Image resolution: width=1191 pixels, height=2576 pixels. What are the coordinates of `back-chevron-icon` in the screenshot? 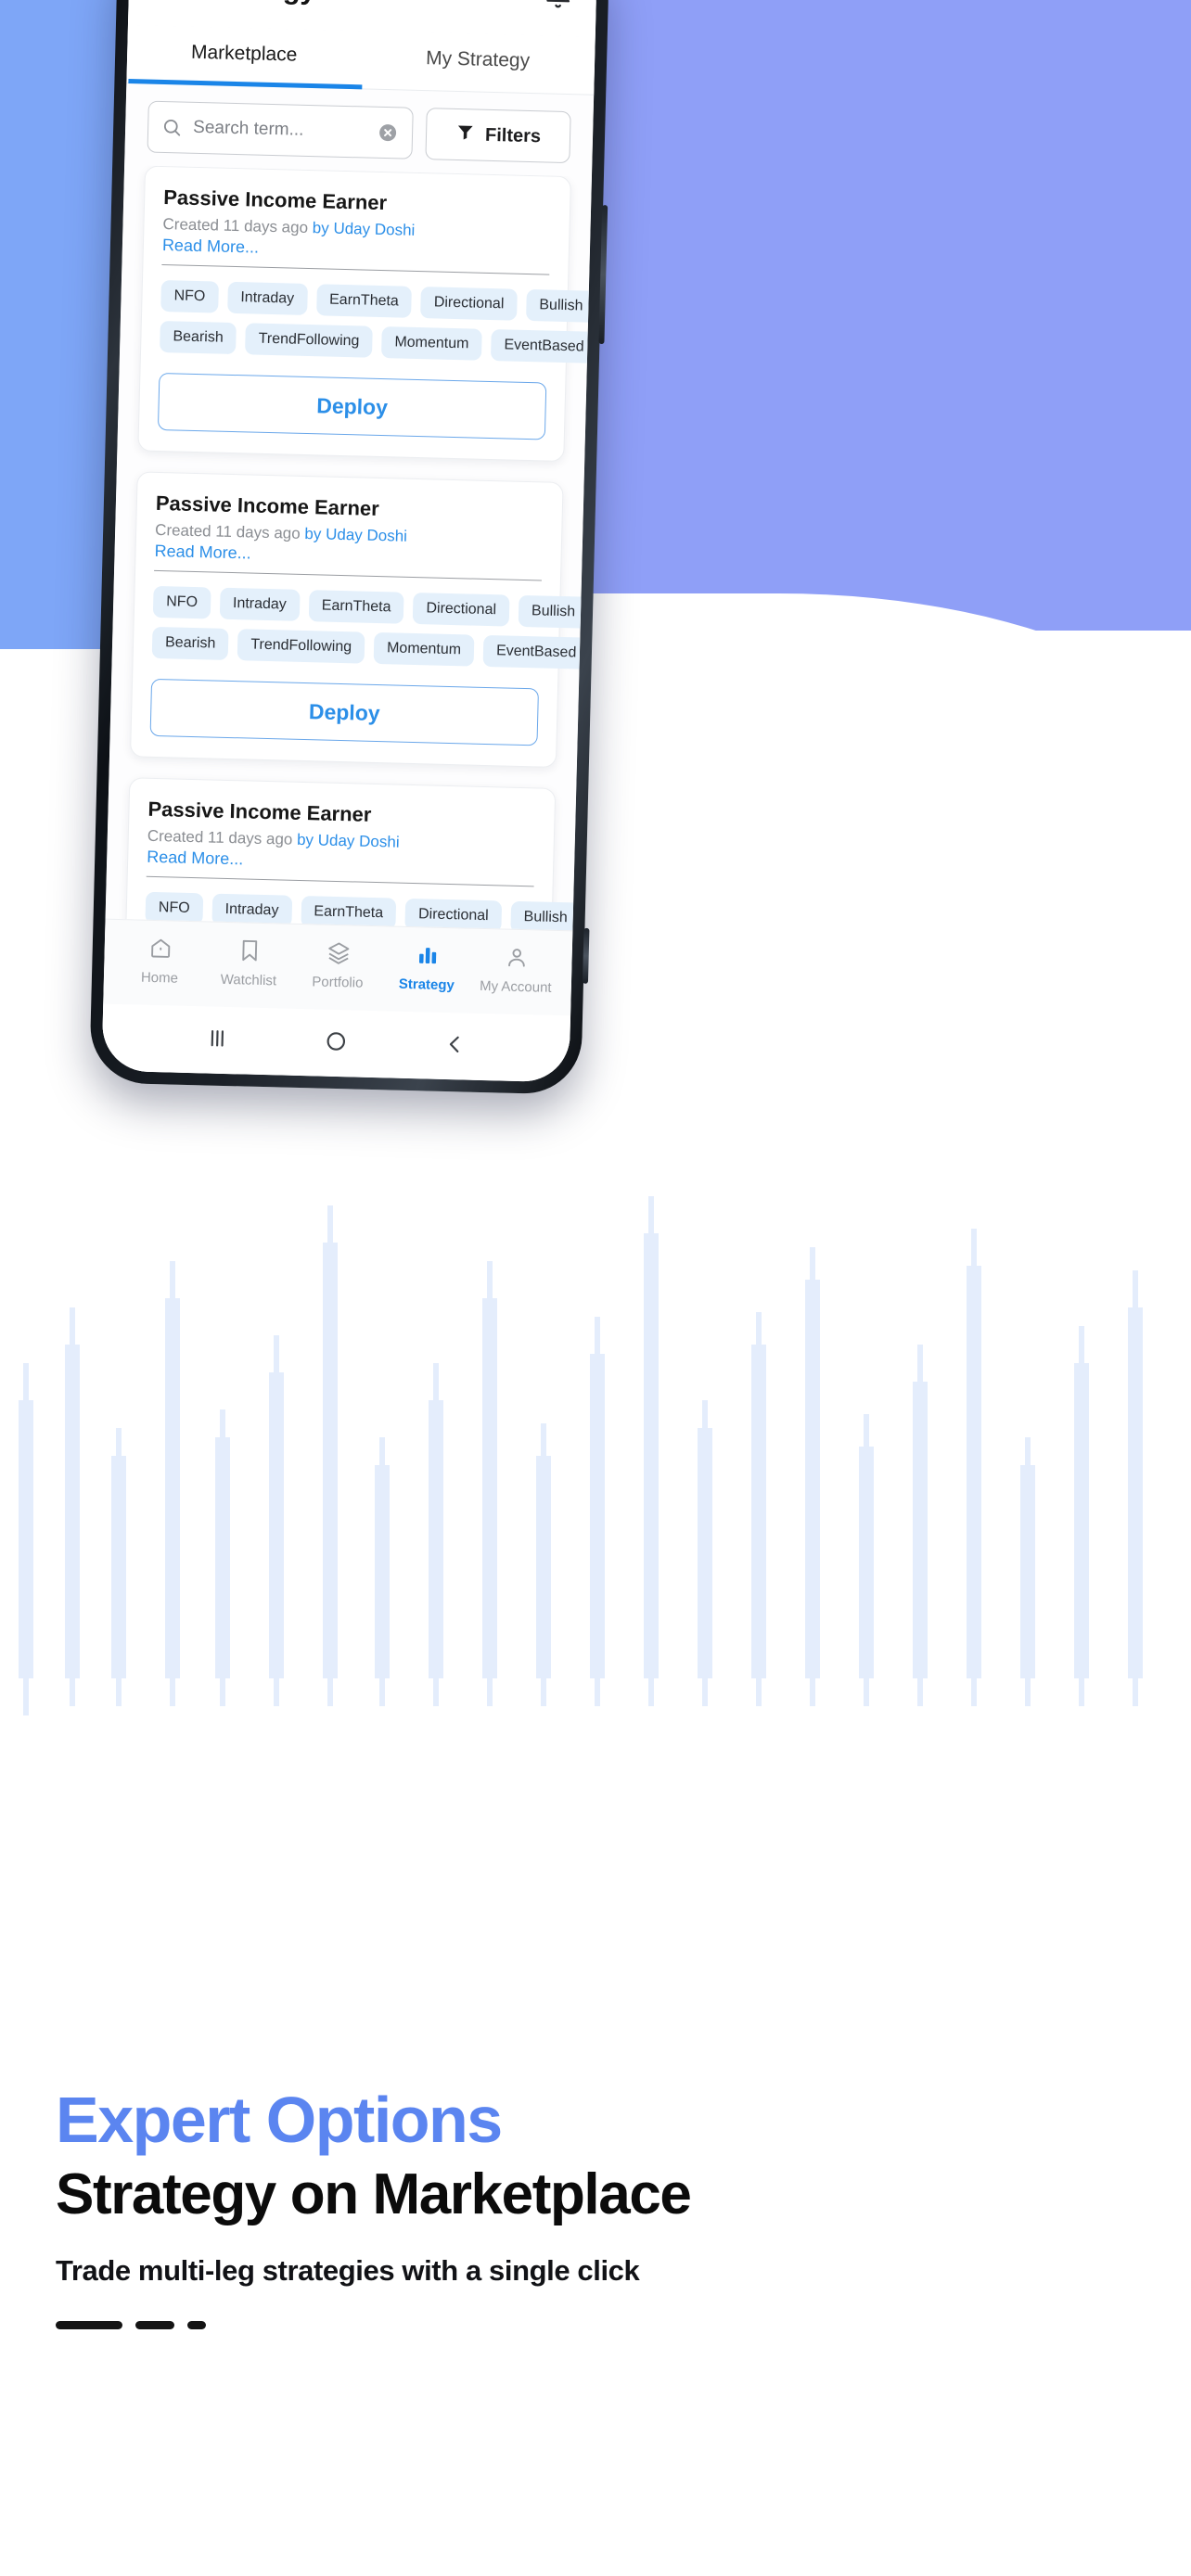 It's located at (454, 1046).